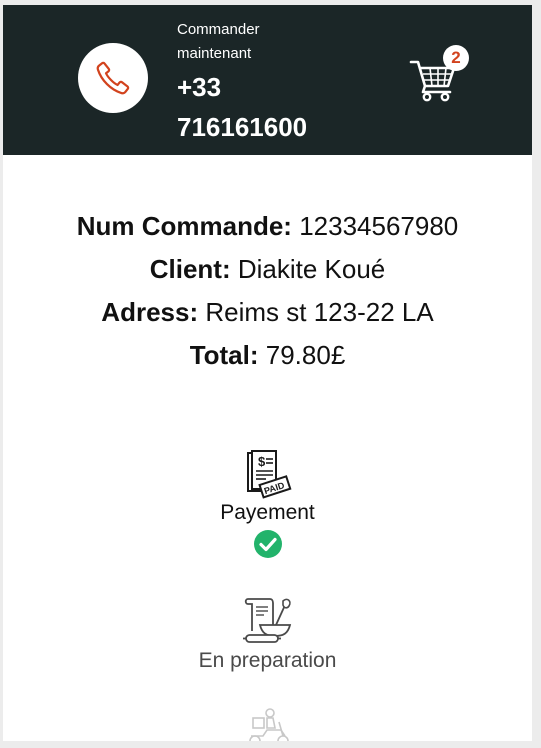 The image size is (541, 748). What do you see at coordinates (218, 41) in the screenshot?
I see `call-now-label: Commander maintenant` at bounding box center [218, 41].